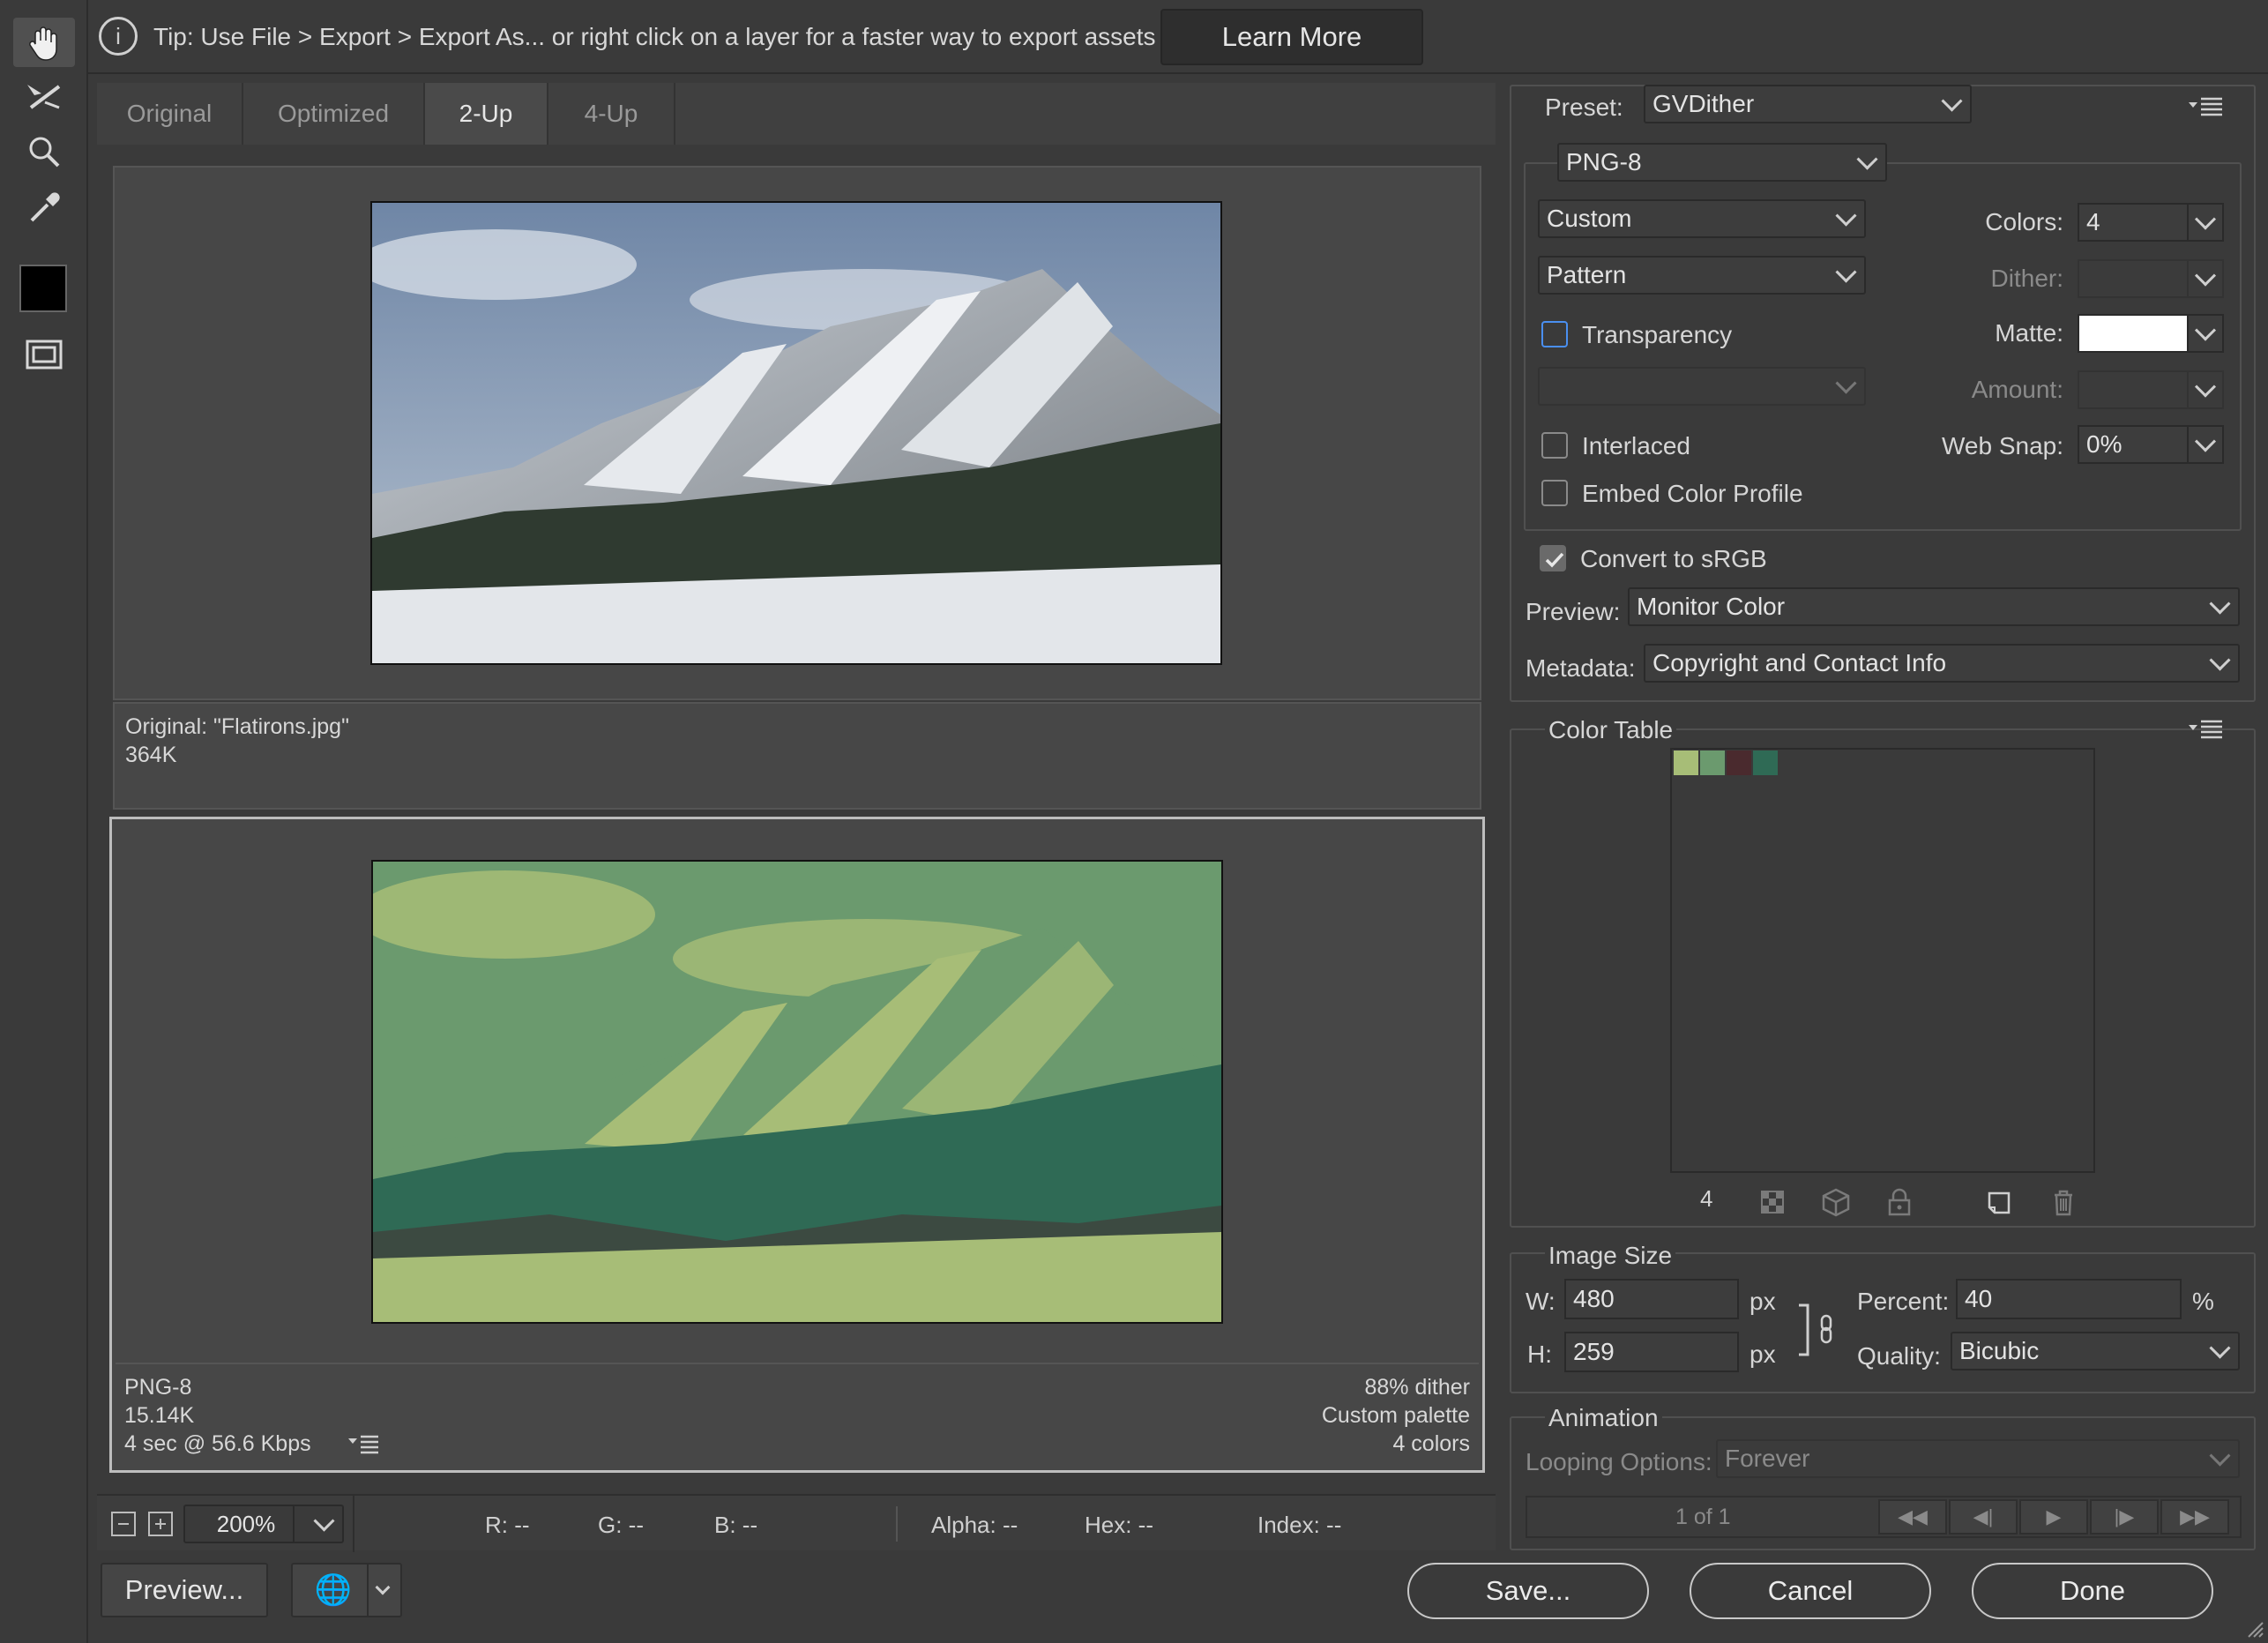 The width and height of the screenshot is (2268, 1643). What do you see at coordinates (2133, 389) in the screenshot?
I see `amount-input` at bounding box center [2133, 389].